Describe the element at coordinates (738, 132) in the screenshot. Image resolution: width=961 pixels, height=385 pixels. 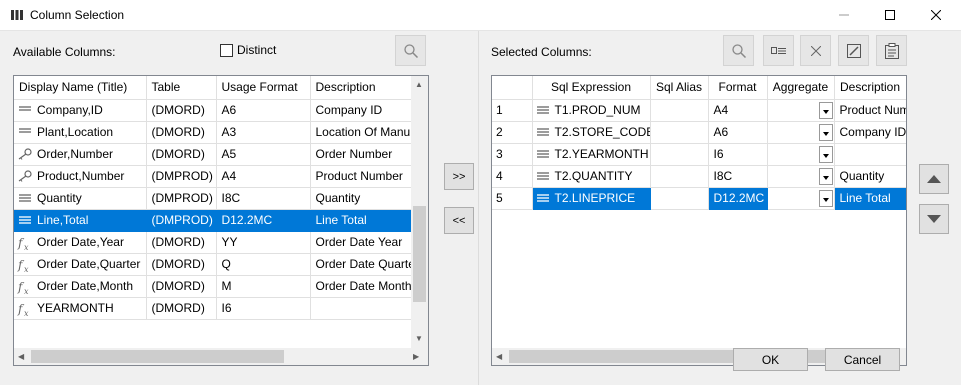
I see `format-cell: A6` at that location.